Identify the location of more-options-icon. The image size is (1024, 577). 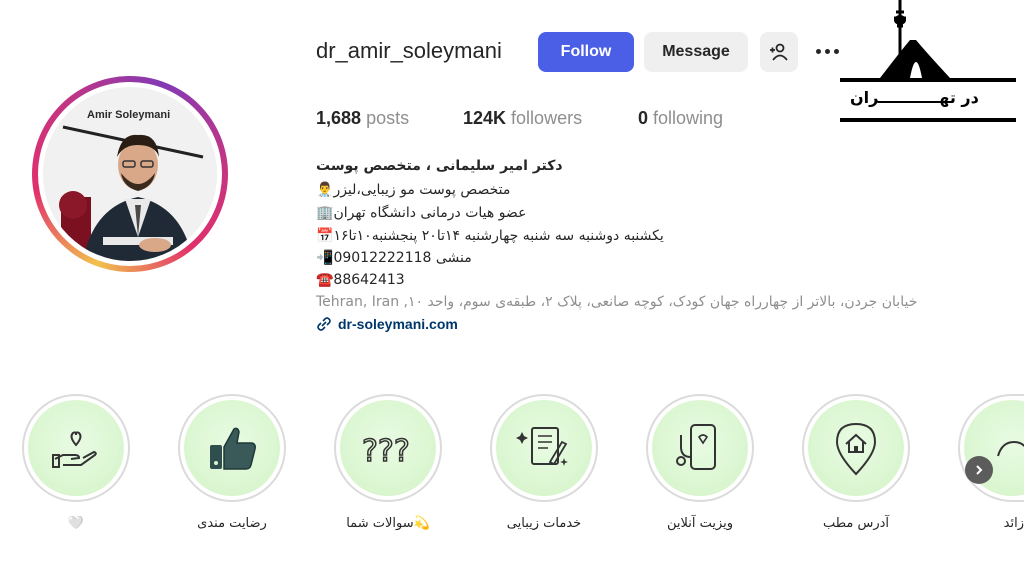
(827, 51).